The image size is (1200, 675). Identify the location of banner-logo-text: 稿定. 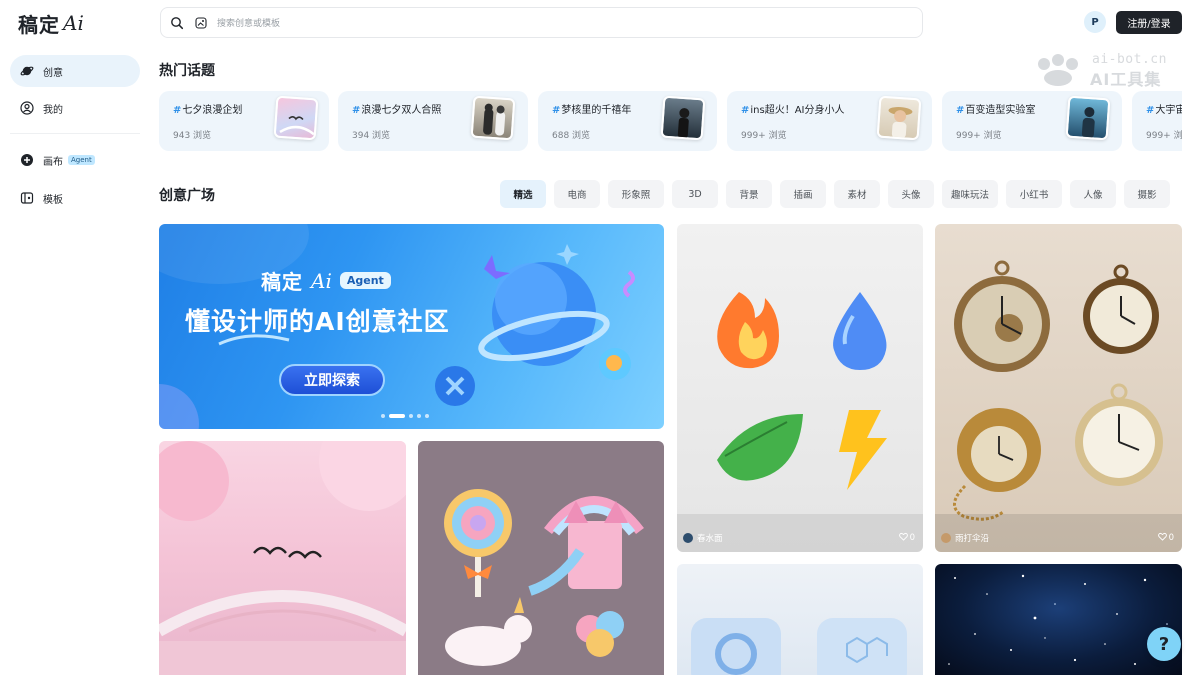
(282, 282).